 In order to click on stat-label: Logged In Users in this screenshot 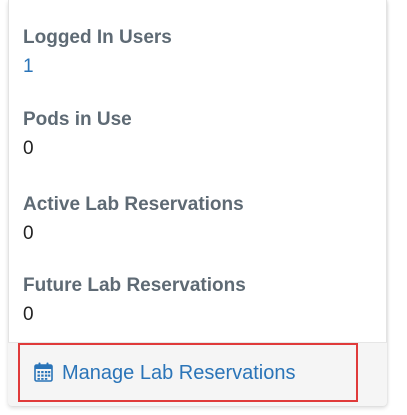, I will do `click(97, 37)`.